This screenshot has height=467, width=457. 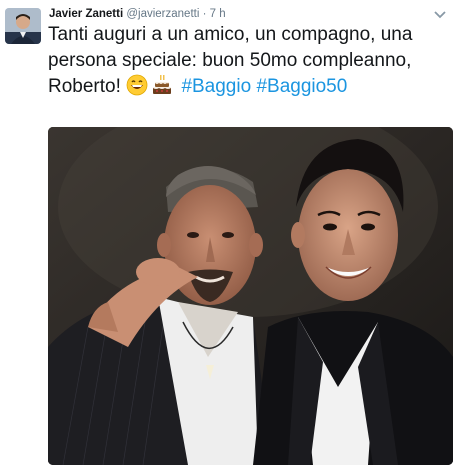 What do you see at coordinates (137, 85) in the screenshot?
I see `grinning-face-emoji` at bounding box center [137, 85].